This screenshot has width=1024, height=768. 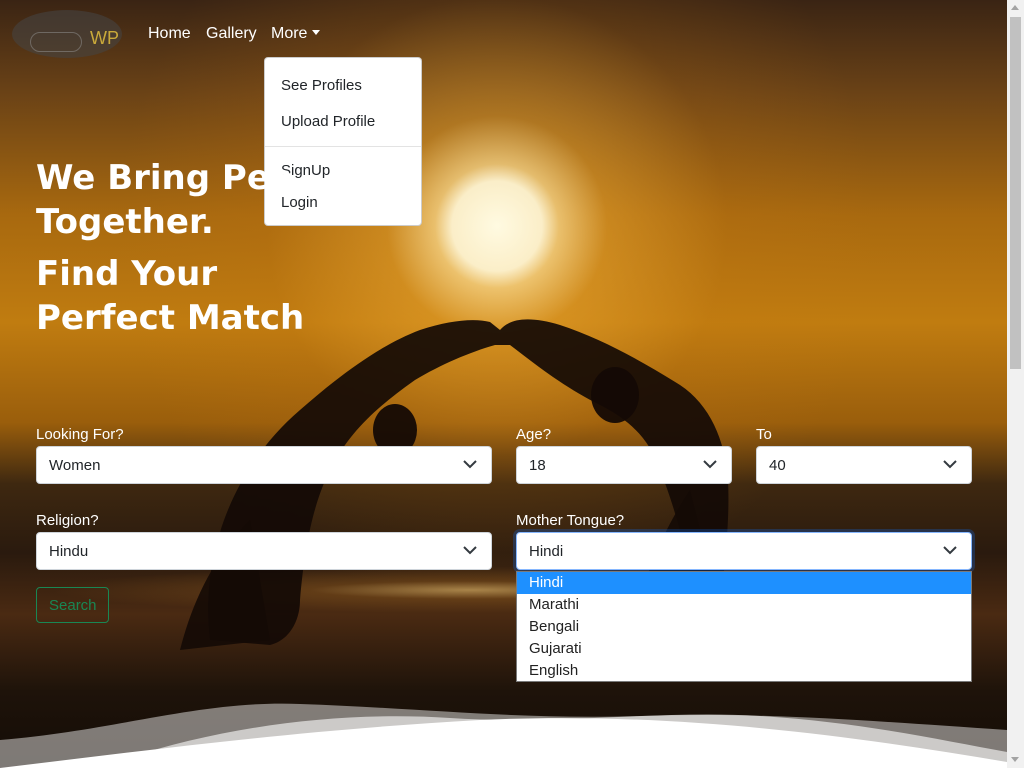 What do you see at coordinates (289, 33) in the screenshot?
I see `nav-more-label: More` at bounding box center [289, 33].